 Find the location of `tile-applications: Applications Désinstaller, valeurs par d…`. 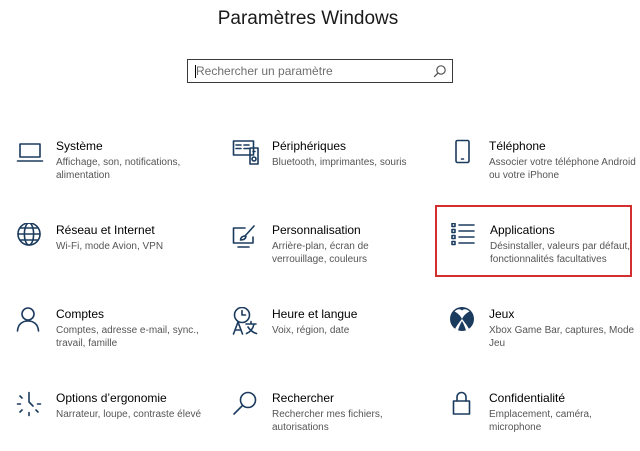

tile-applications: Applications Désinstaller, valeurs par d… is located at coordinates (545, 253).